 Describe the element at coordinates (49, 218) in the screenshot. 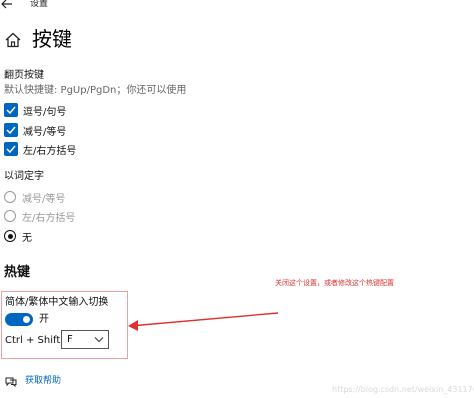

I see `radio-label: 左/右方括号` at that location.